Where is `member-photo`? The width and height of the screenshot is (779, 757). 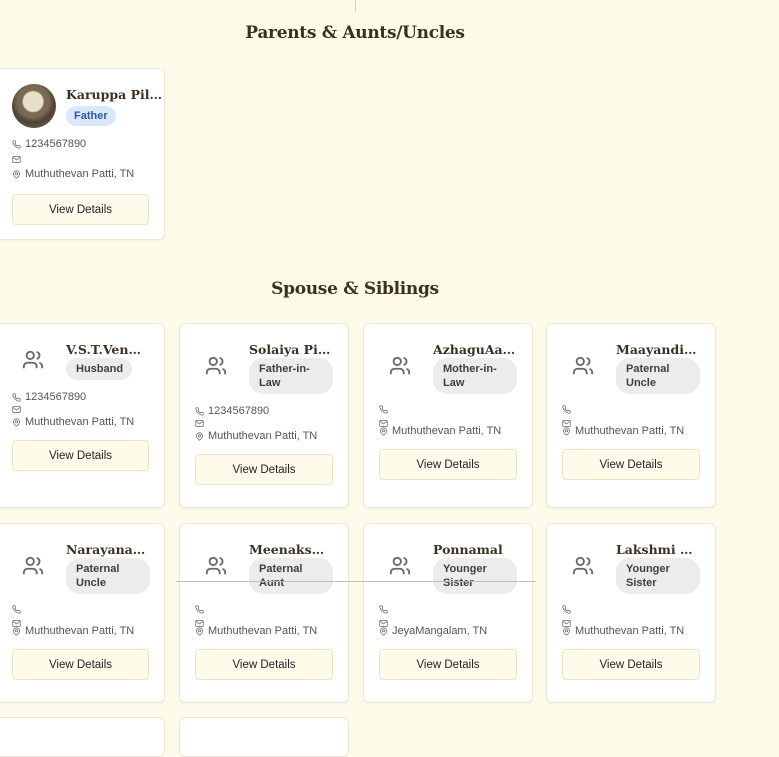 member-photo is located at coordinates (34, 106).